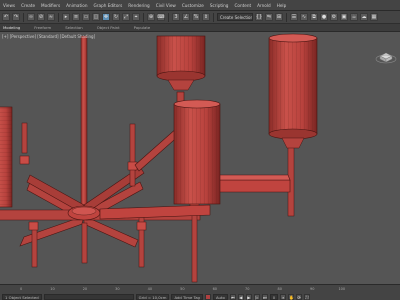  What do you see at coordinates (294, 17) in the screenshot?
I see `layer-explorer-icon: ☰` at bounding box center [294, 17].